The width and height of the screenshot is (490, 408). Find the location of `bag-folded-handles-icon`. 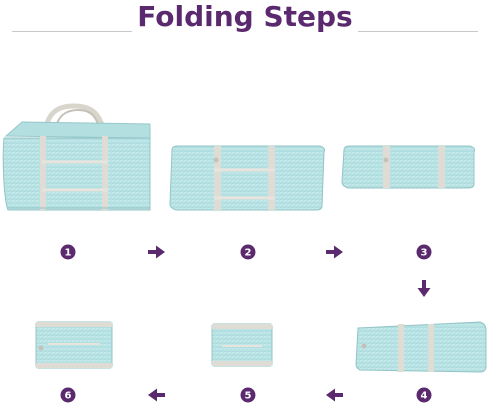

bag-folded-handles-icon is located at coordinates (247, 178).